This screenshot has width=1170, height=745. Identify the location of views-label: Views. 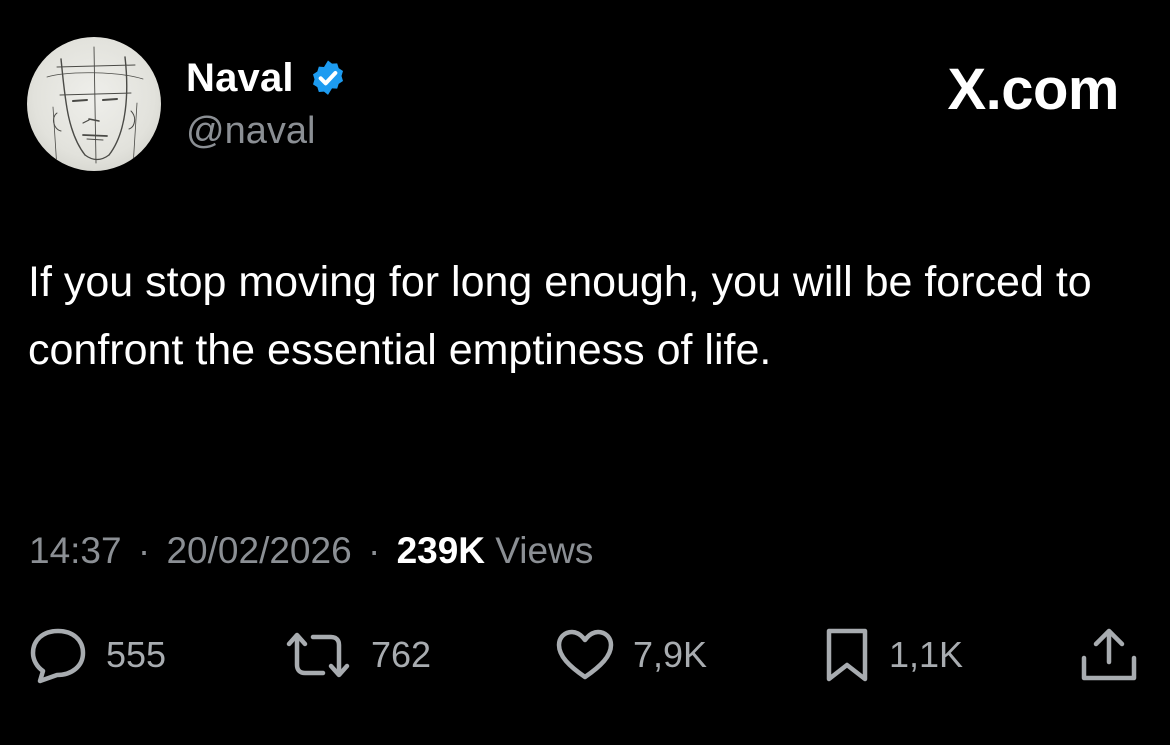
(544, 550).